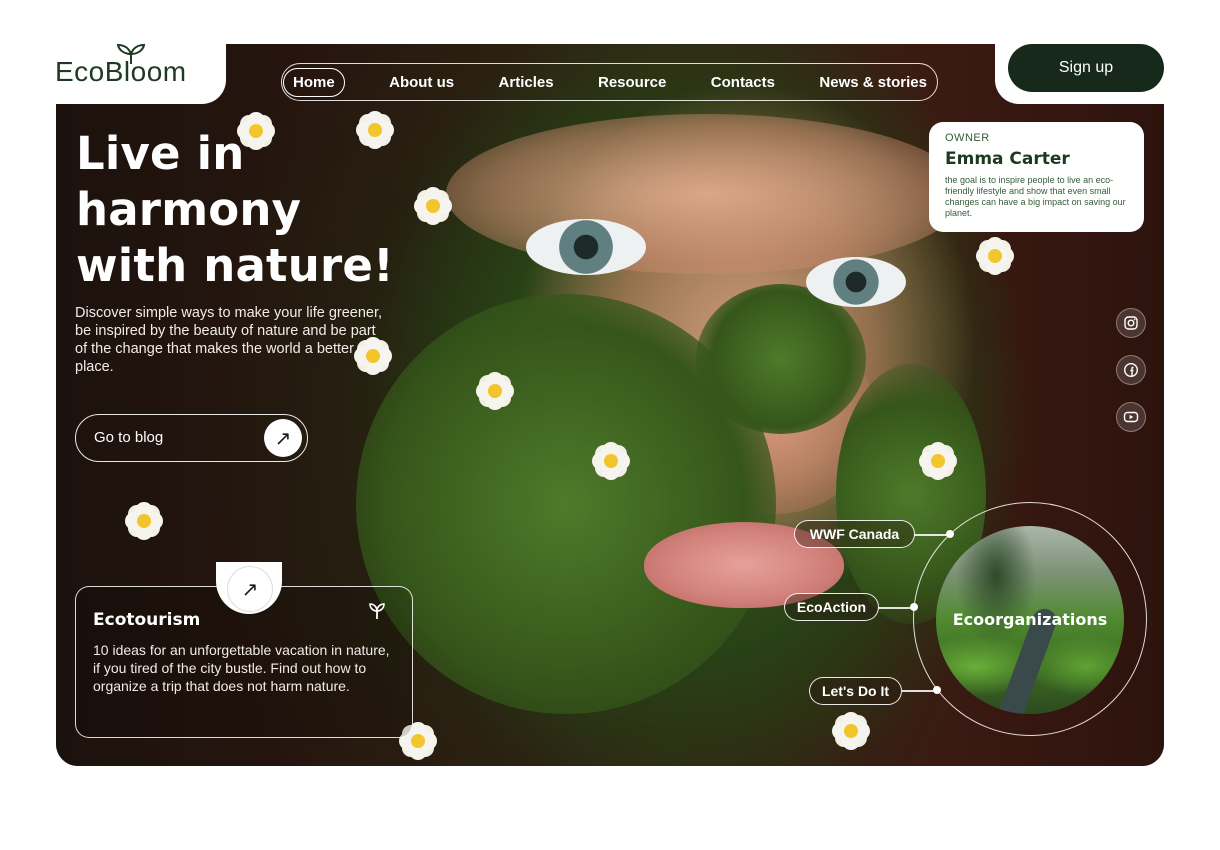  Describe the element at coordinates (526, 82) in the screenshot. I see `nav-articles: Articles` at that location.